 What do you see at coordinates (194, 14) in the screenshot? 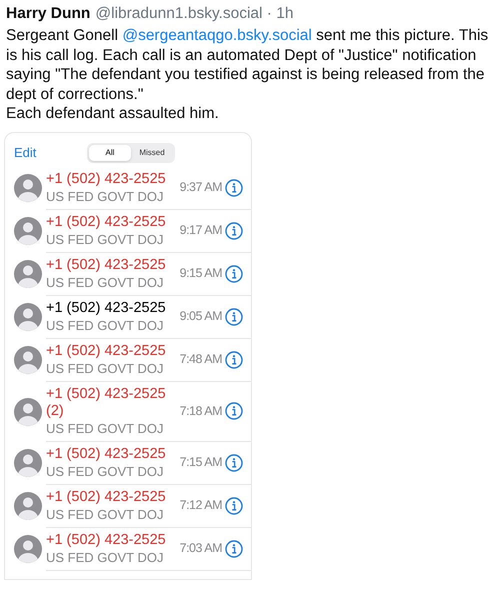
I see `post-meta: @libradunn1.bsky.social · 1h` at bounding box center [194, 14].